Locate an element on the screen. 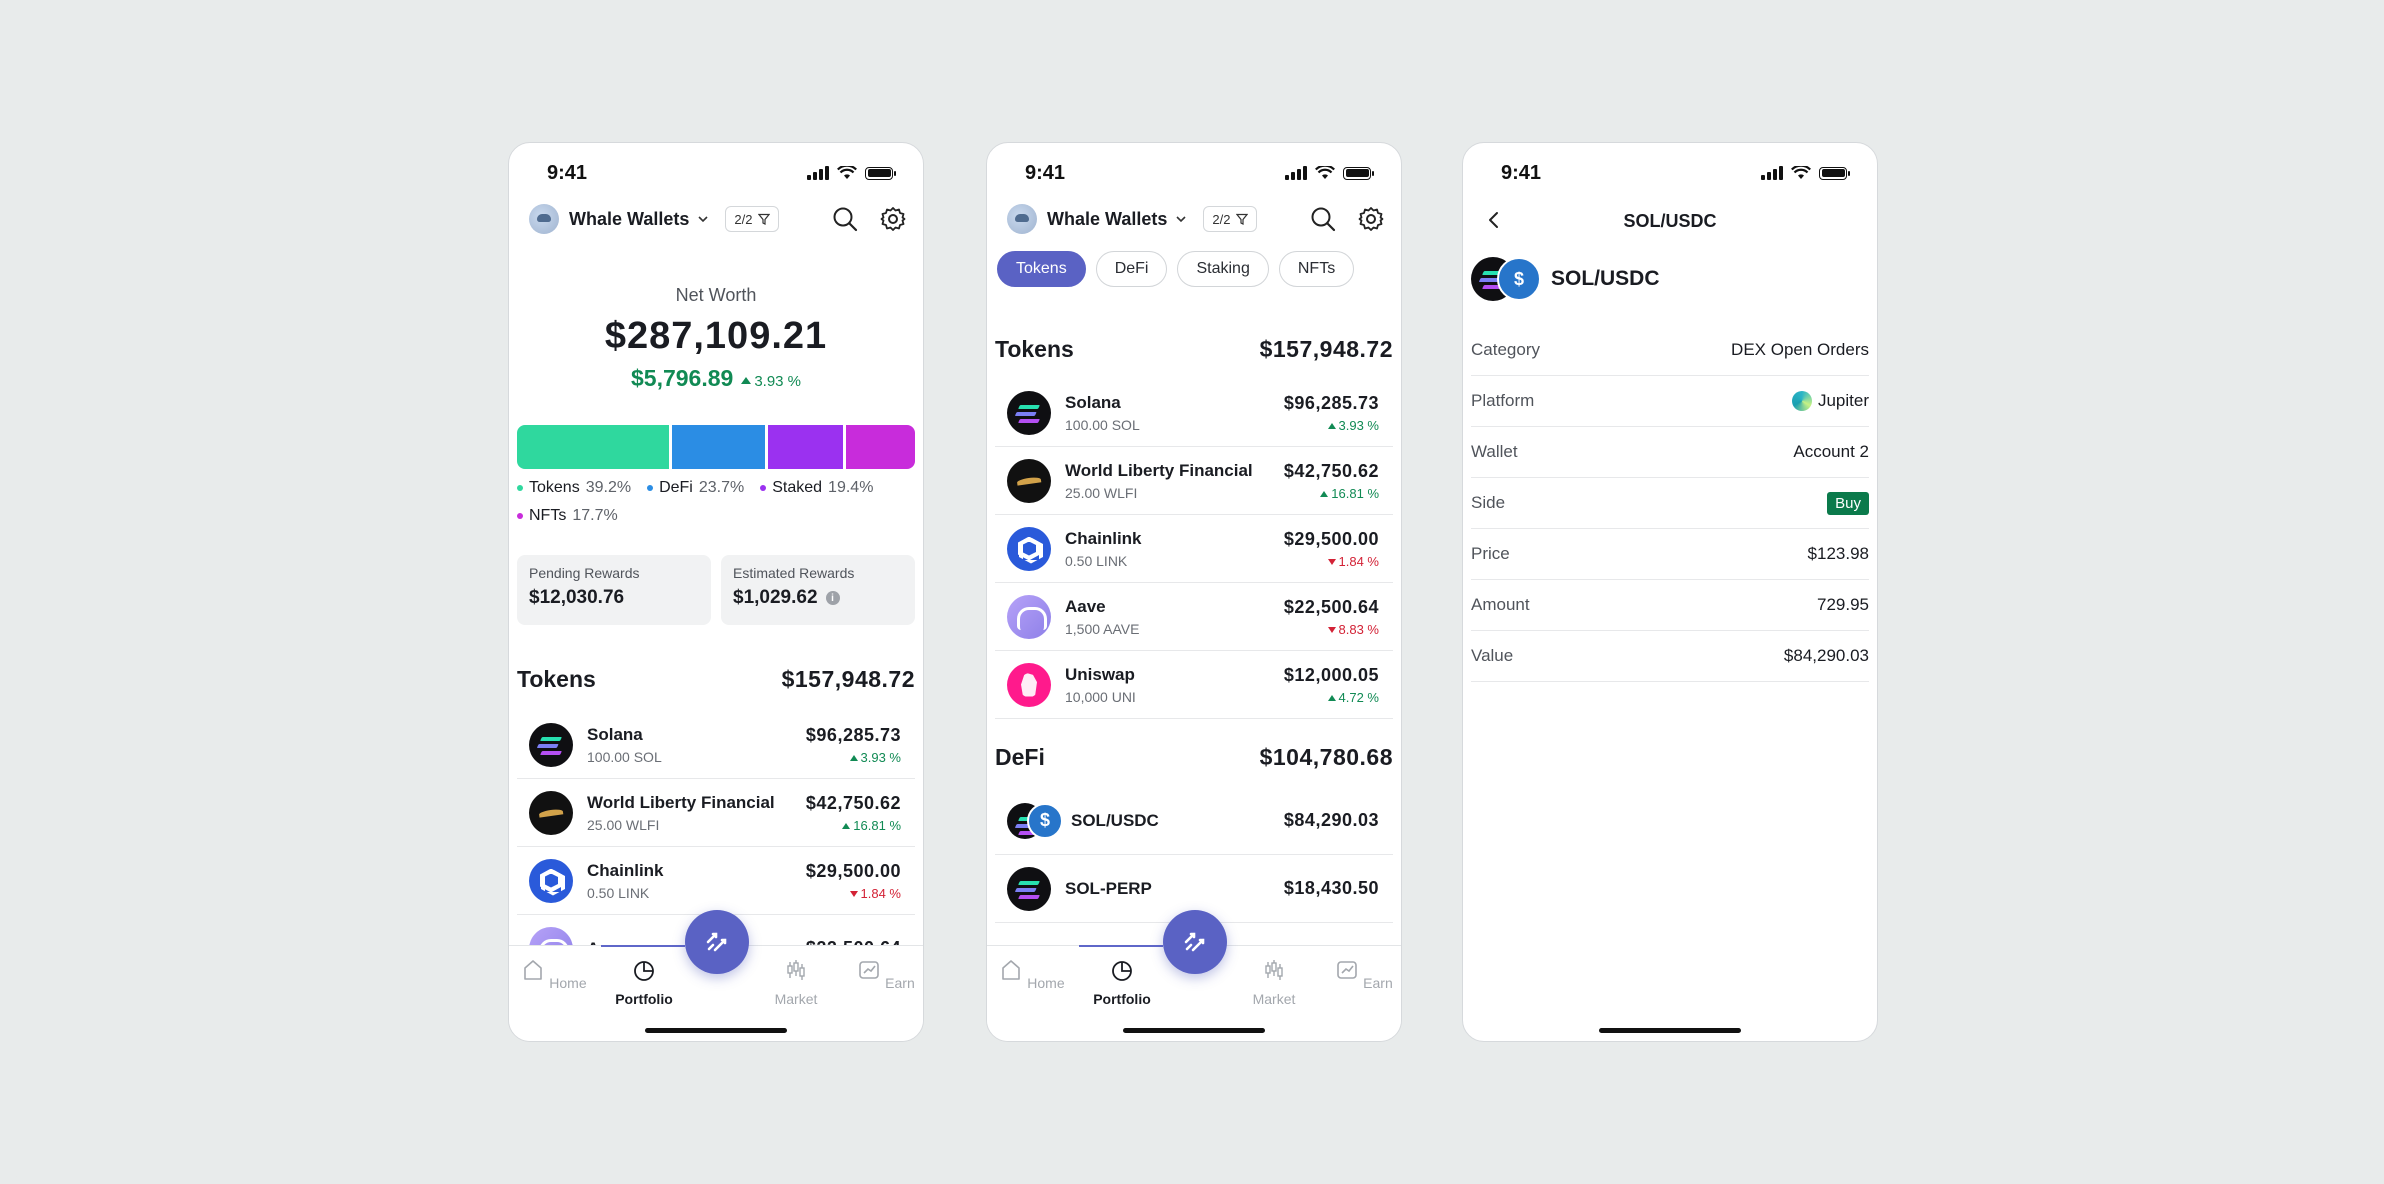  token-row-uniswap: Uniswap 10,000 UNI $12,000.05 4.72 % is located at coordinates (1194, 685).